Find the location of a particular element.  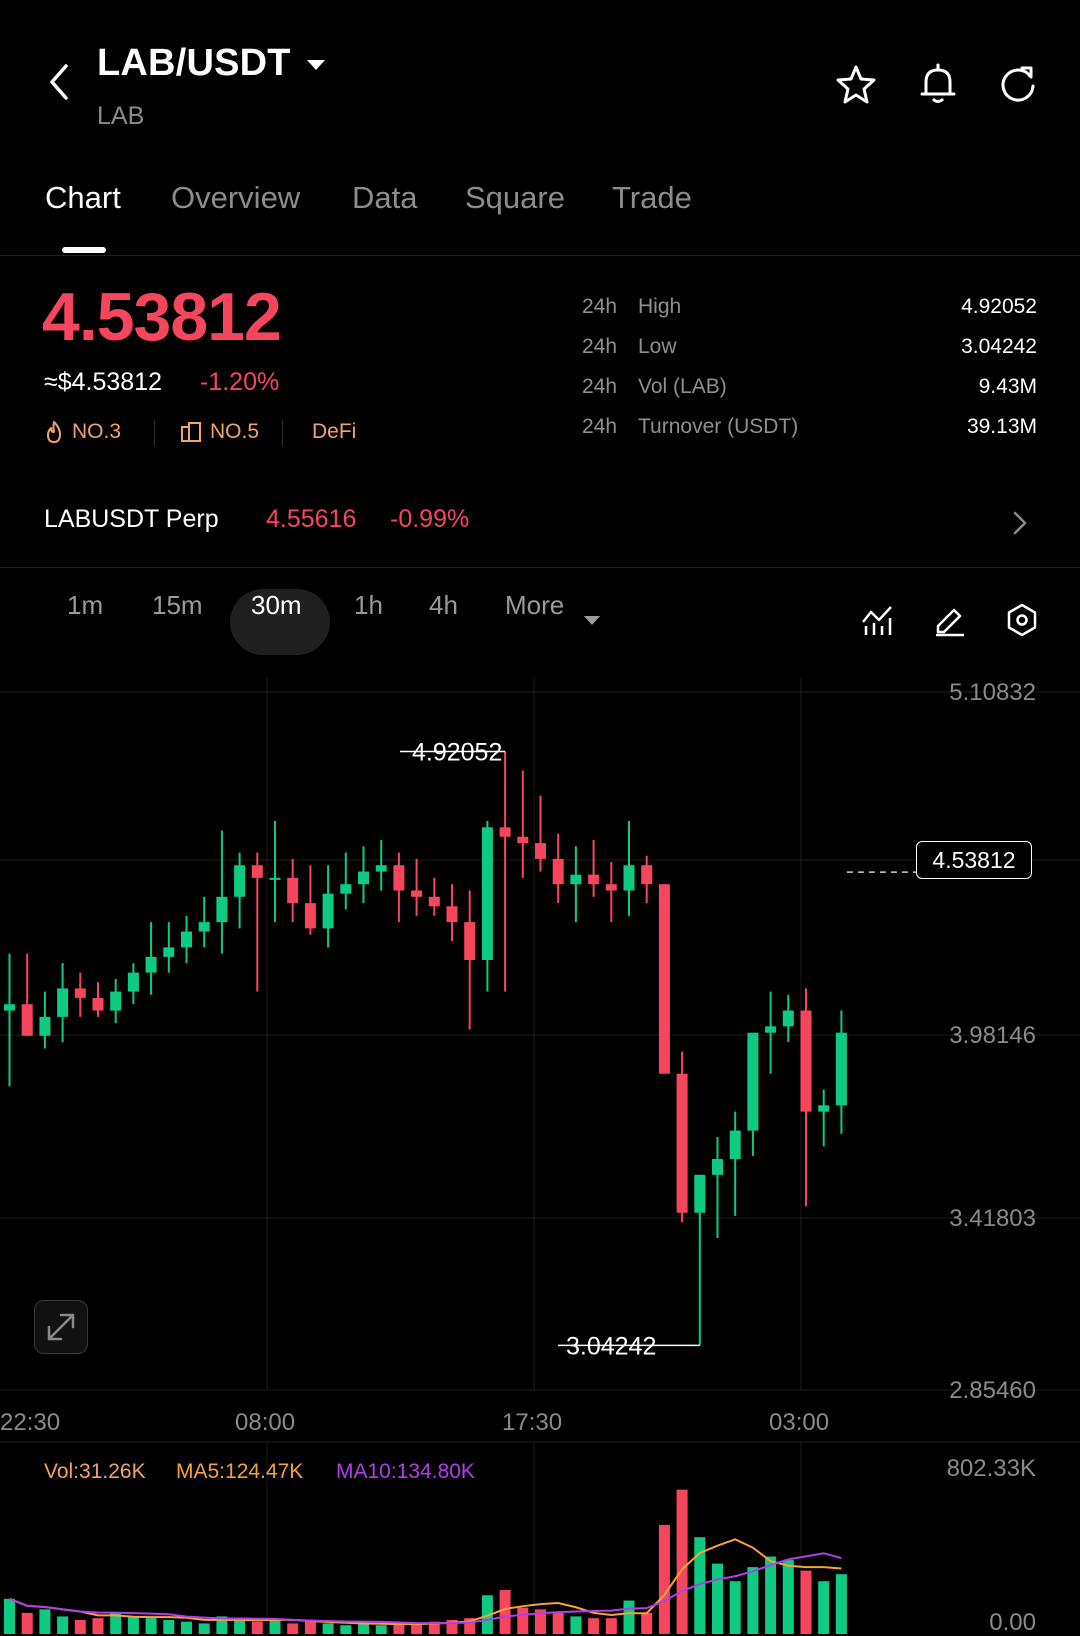

perp-price: 4.55616 is located at coordinates (311, 519).